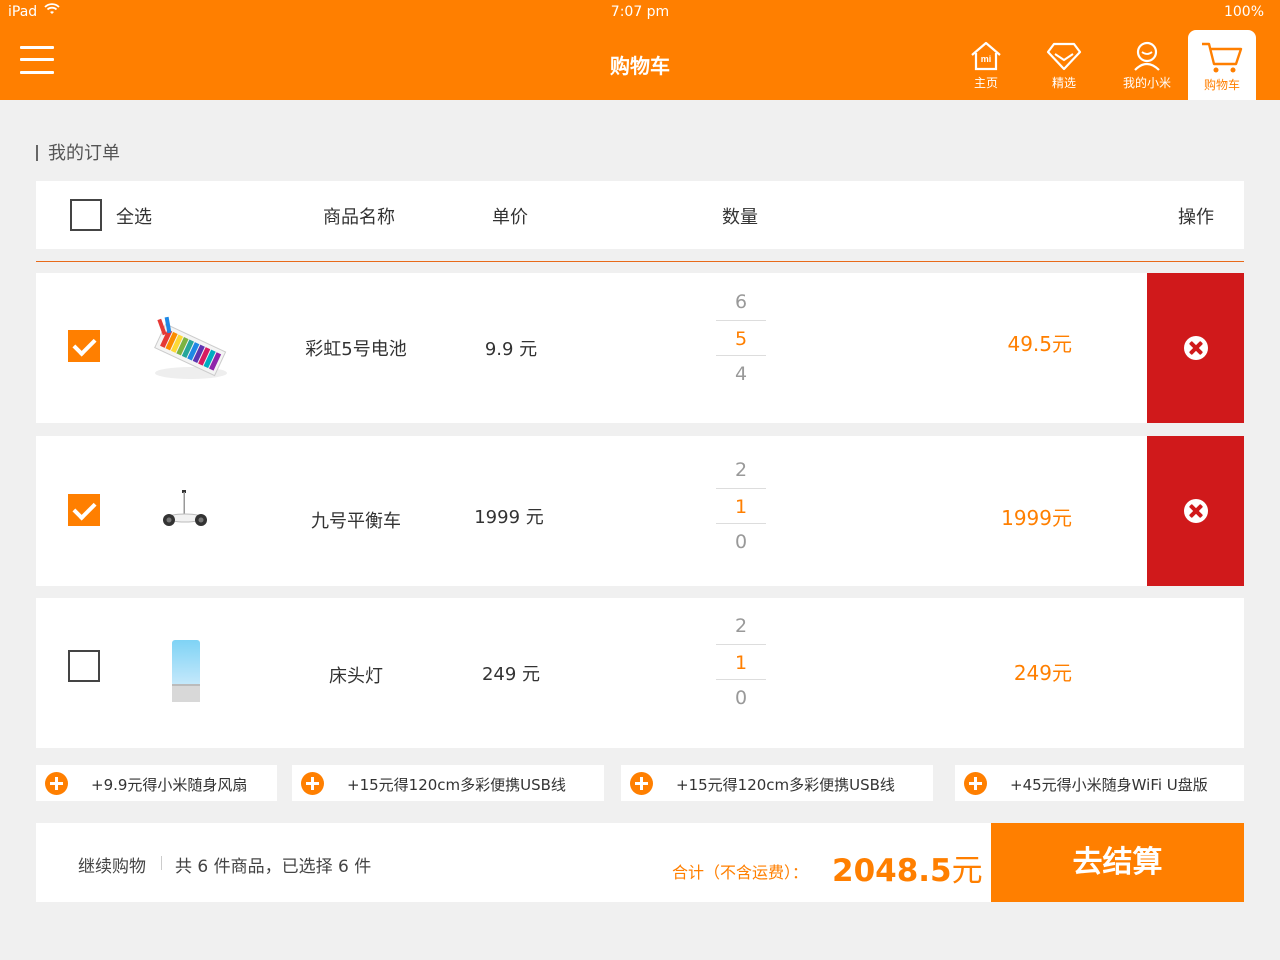 This screenshot has width=1280, height=960. What do you see at coordinates (356, 521) in the screenshot?
I see `product-name: 九号平衡车` at bounding box center [356, 521].